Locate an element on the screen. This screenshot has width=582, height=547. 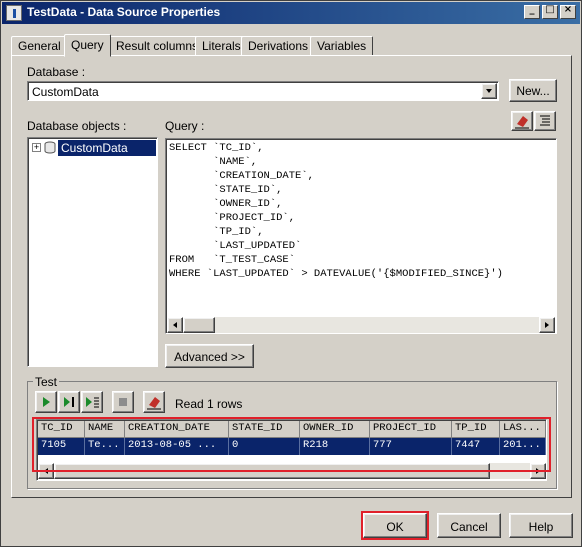
play-all-icon is located at coordinates (92, 402).